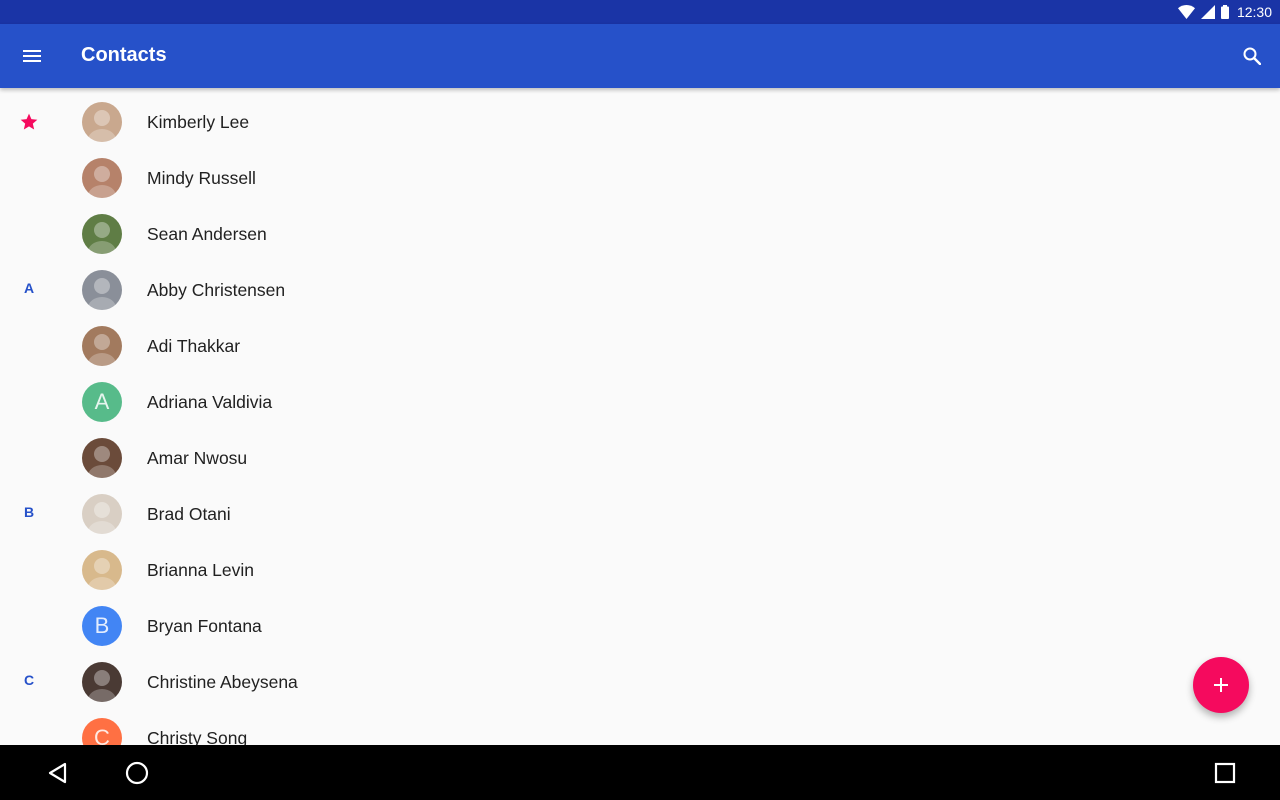 This screenshot has height=800, width=1280. I want to click on avatar-letter: B, so click(102, 625).